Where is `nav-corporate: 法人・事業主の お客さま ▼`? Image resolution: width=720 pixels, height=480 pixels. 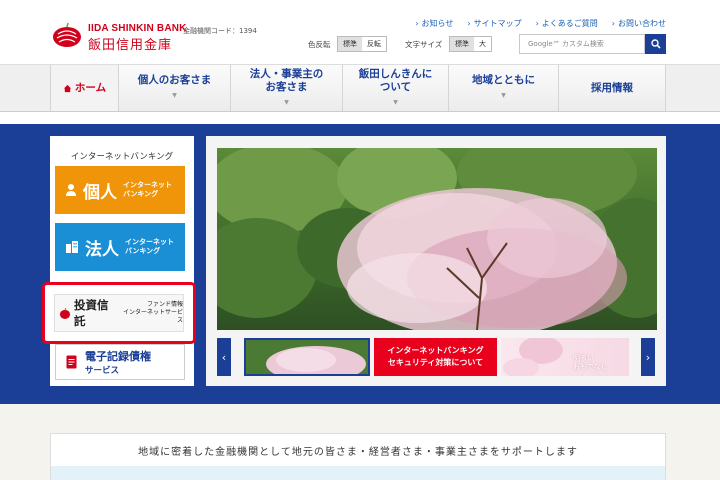
nav-corporate: 法人・事業主の お客さま ▼ is located at coordinates (286, 88).